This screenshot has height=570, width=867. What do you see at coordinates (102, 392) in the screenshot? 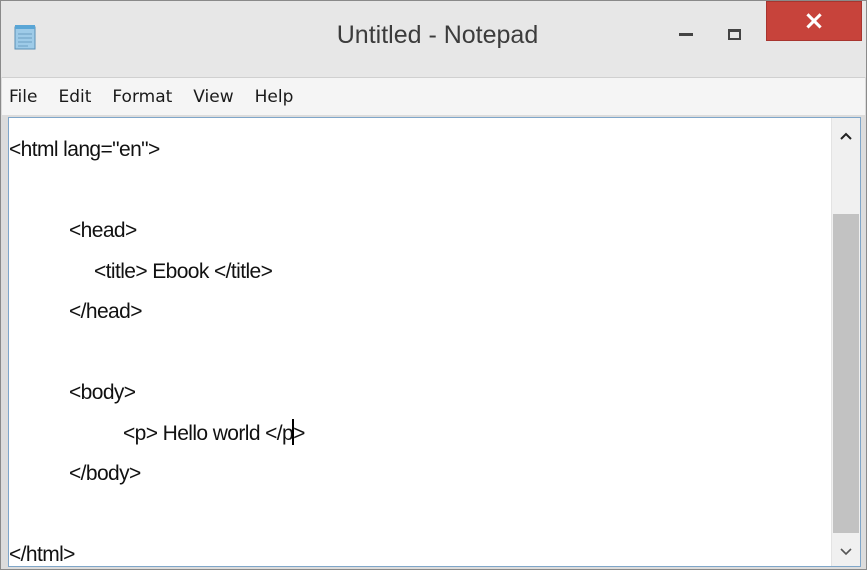
I see `editor-line: <body>` at bounding box center [102, 392].